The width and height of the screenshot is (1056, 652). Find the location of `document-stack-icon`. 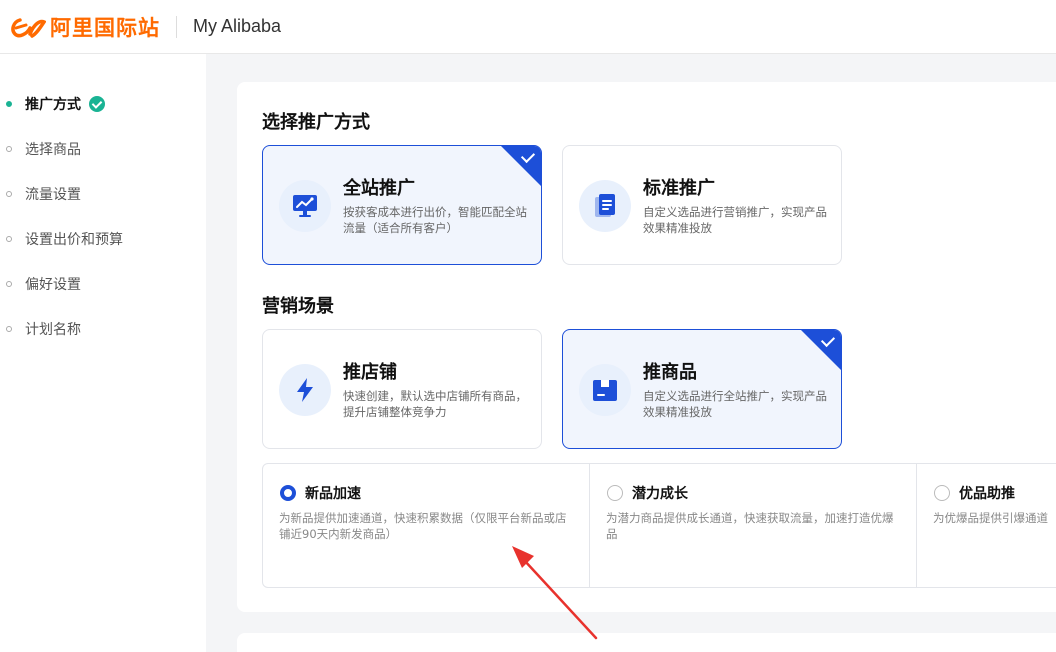

document-stack-icon is located at coordinates (605, 206).